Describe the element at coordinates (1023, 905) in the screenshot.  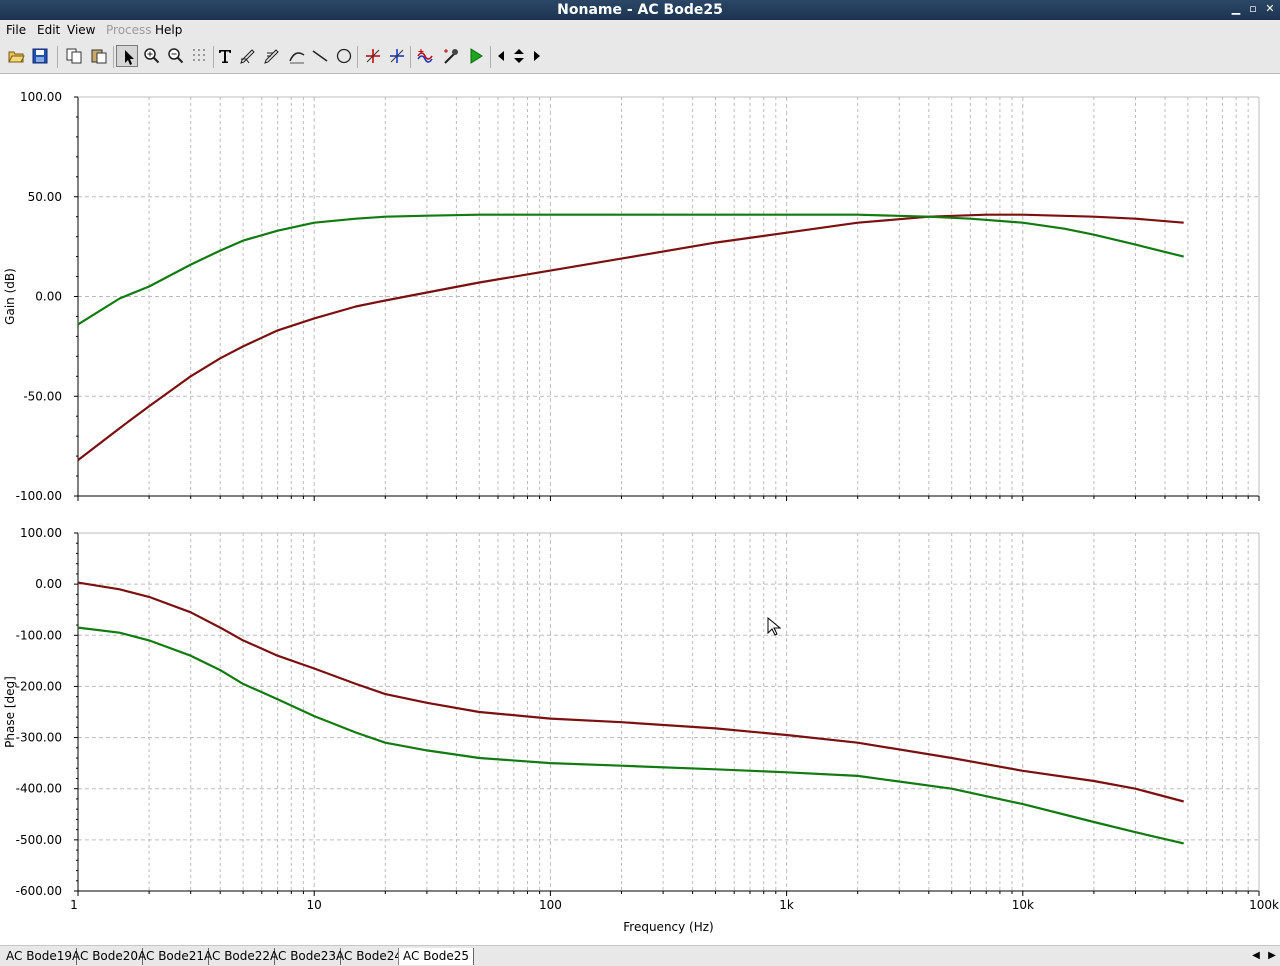
I see `x-tick-label: 10k` at that location.